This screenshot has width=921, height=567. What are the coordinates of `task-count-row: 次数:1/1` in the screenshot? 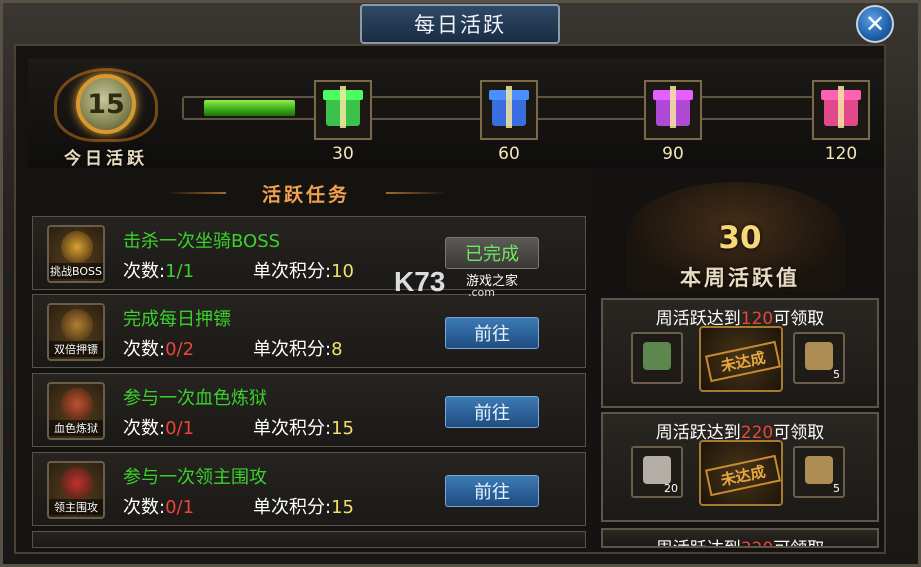 It's located at (158, 270).